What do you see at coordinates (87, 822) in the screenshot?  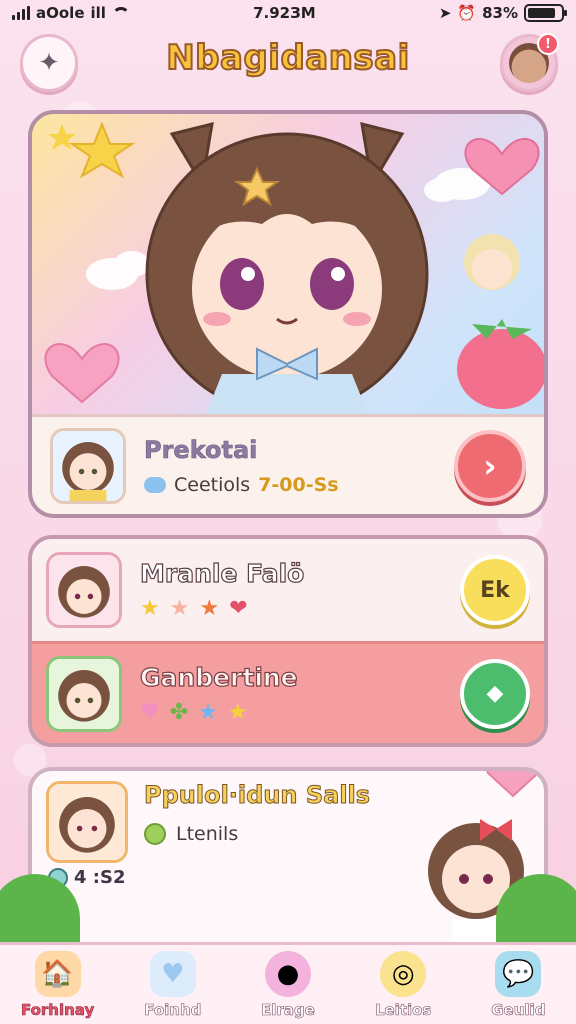 I see `event-thumbnail` at bounding box center [87, 822].